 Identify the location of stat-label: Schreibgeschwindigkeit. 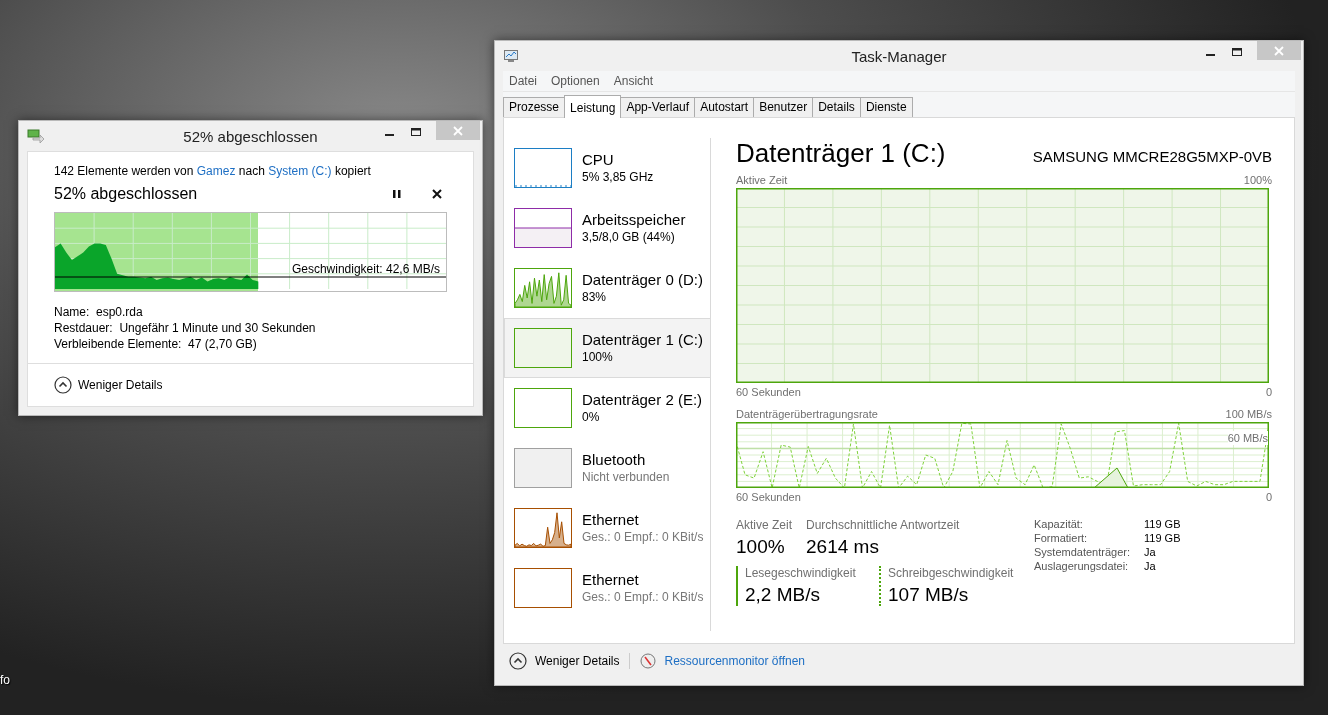
(951, 573).